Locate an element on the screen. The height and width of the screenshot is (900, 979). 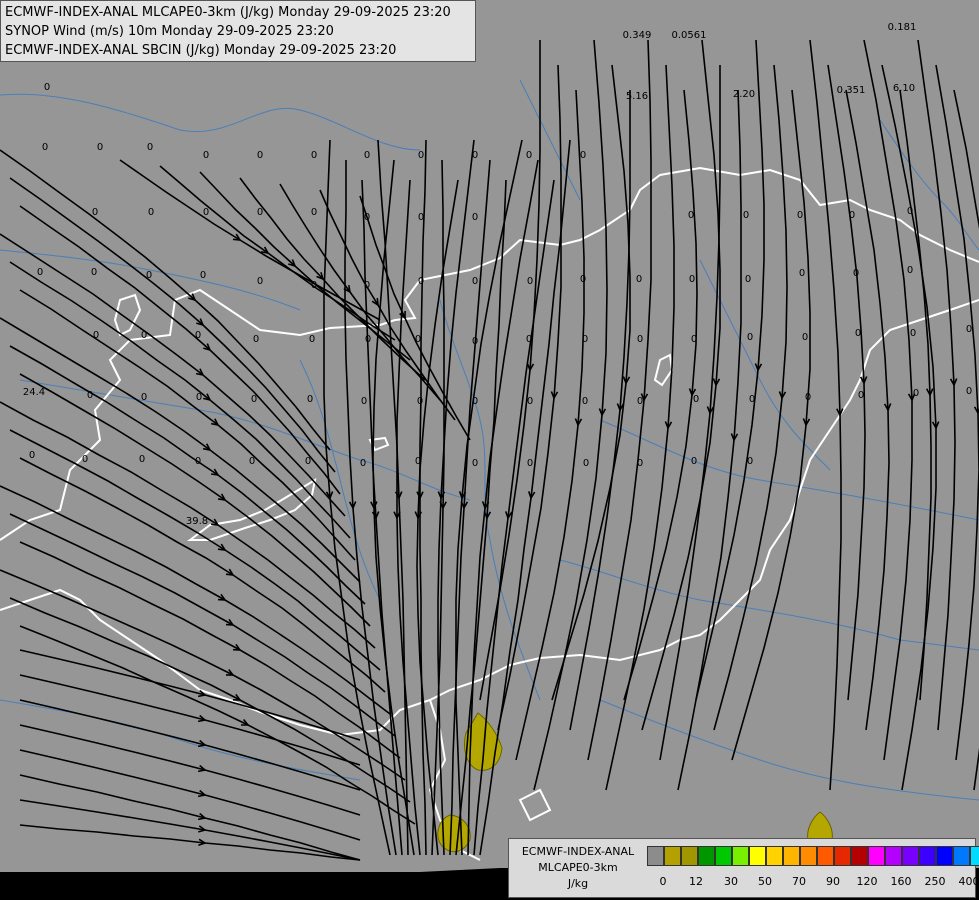
legend-tick: 90 is located at coordinates (833, 881).